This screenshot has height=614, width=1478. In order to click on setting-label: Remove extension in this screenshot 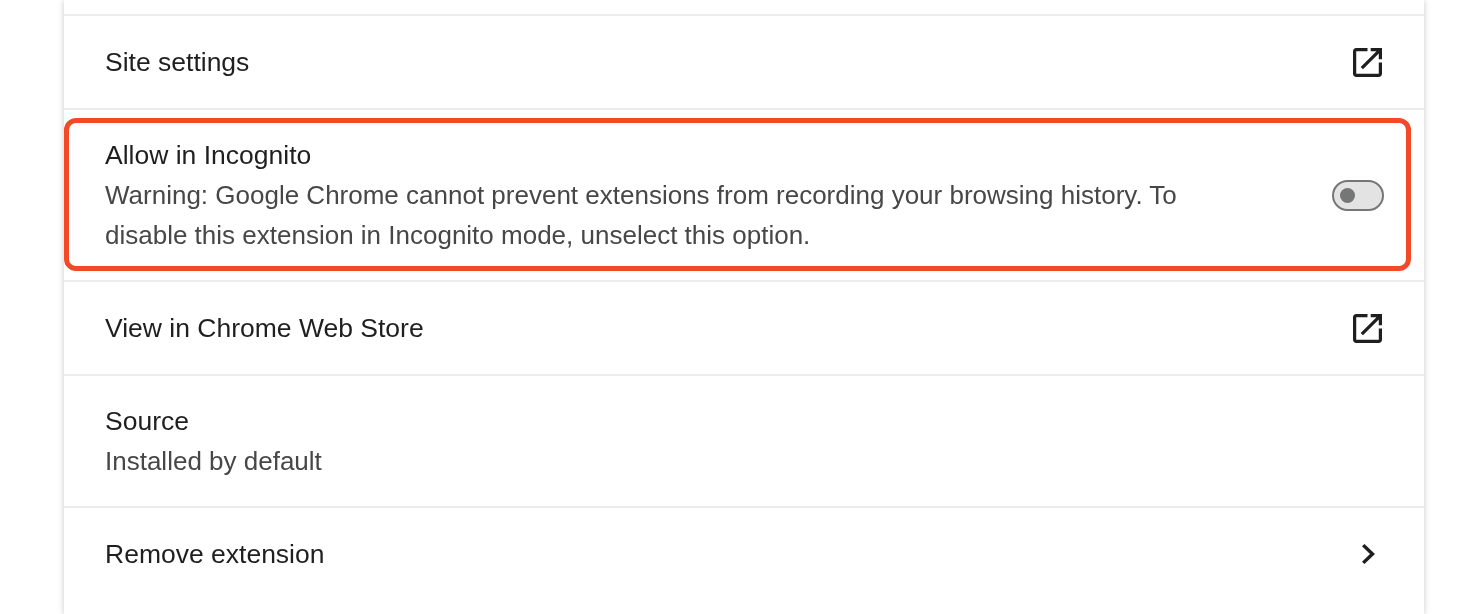, I will do `click(215, 554)`.